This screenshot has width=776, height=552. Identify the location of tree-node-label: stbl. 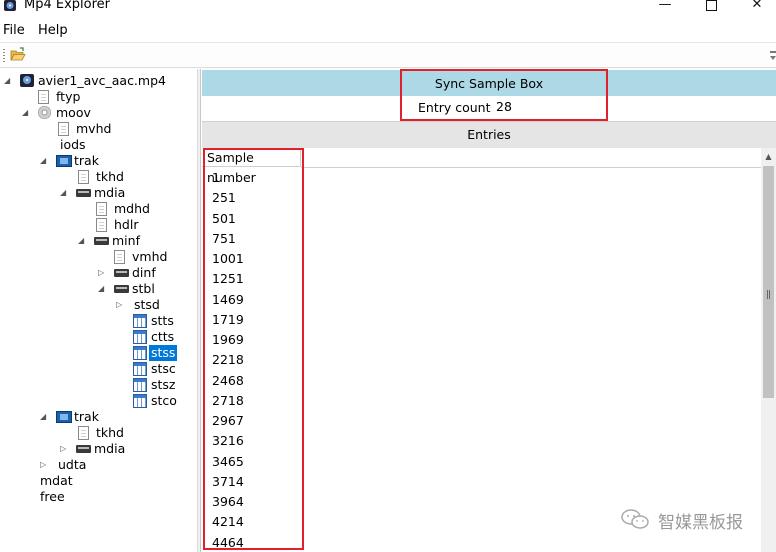
(143, 288).